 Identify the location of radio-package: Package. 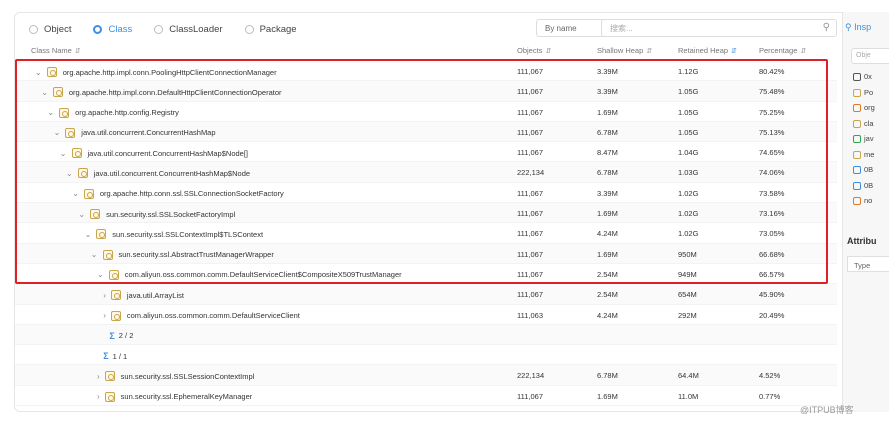
(270, 29).